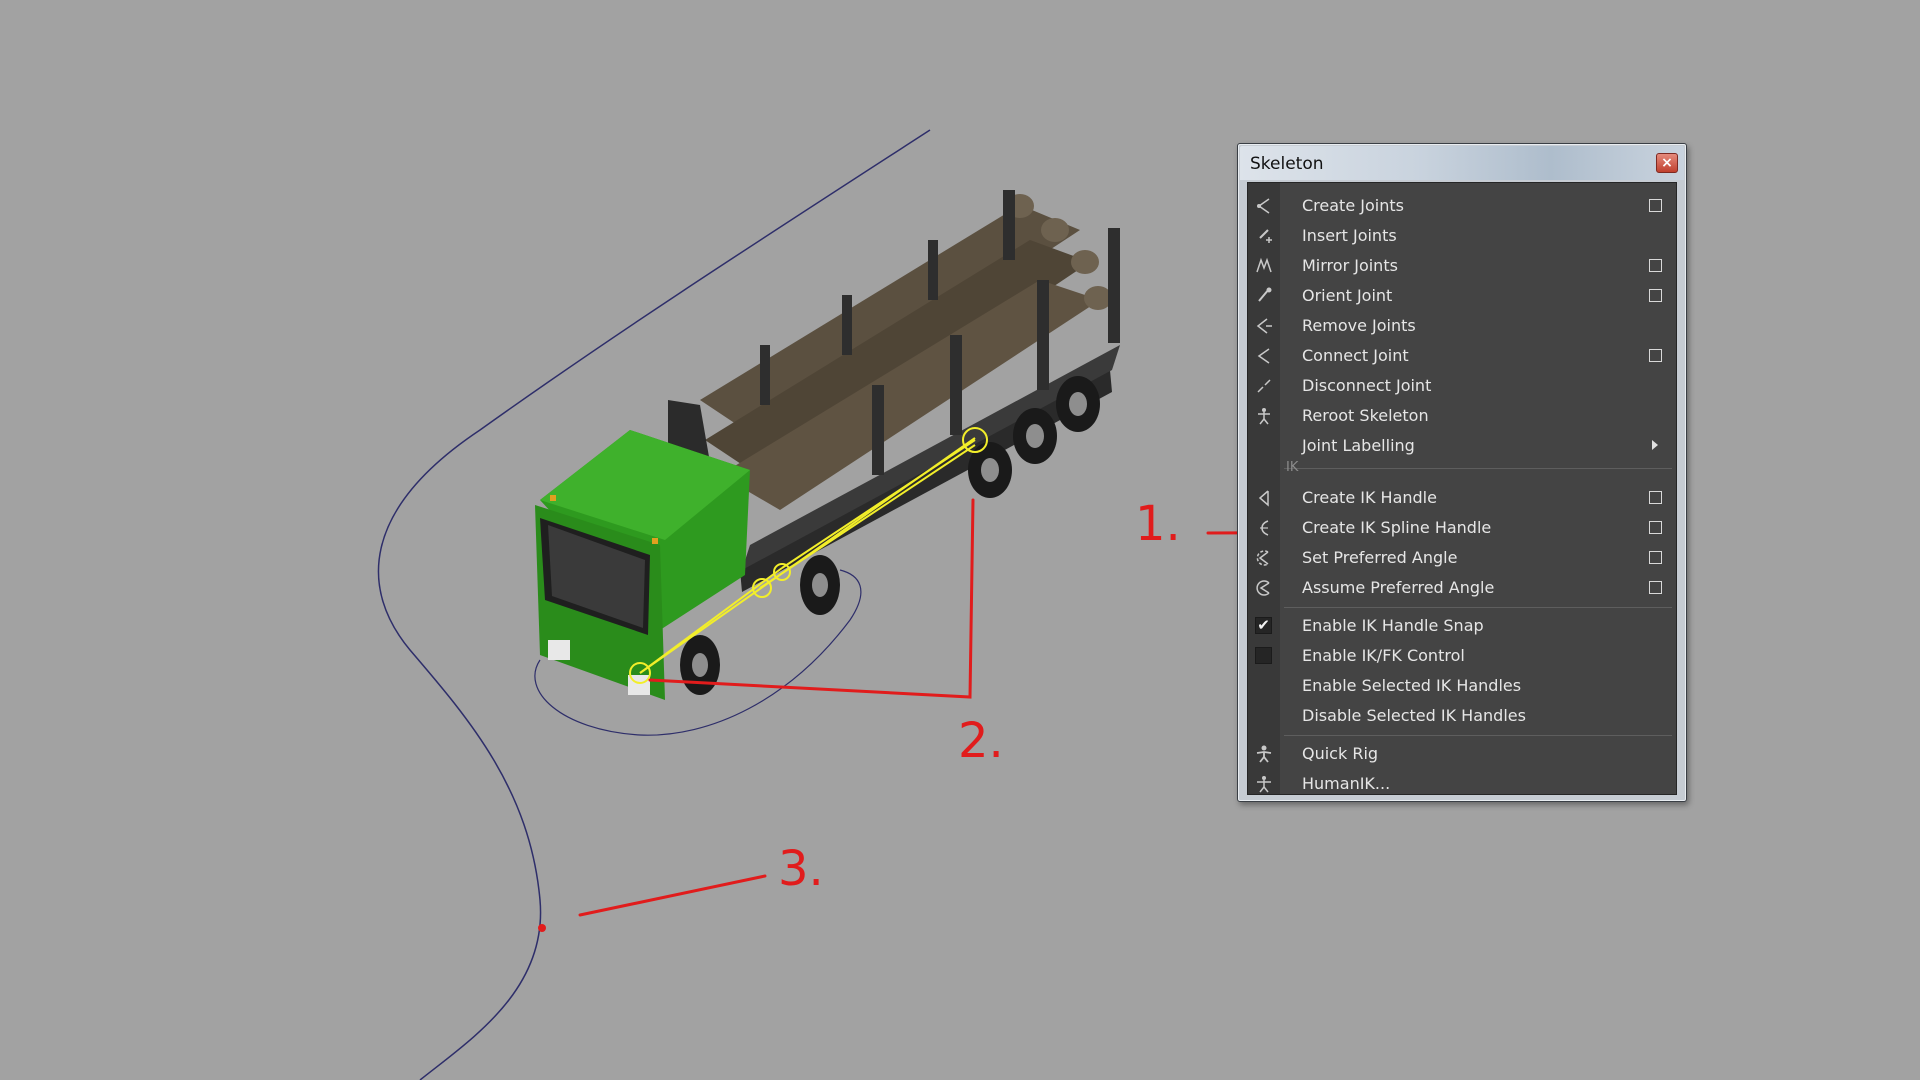  What do you see at coordinates (1462, 266) in the screenshot?
I see `menu-item-mirror-joints: Mirror Joints` at bounding box center [1462, 266].